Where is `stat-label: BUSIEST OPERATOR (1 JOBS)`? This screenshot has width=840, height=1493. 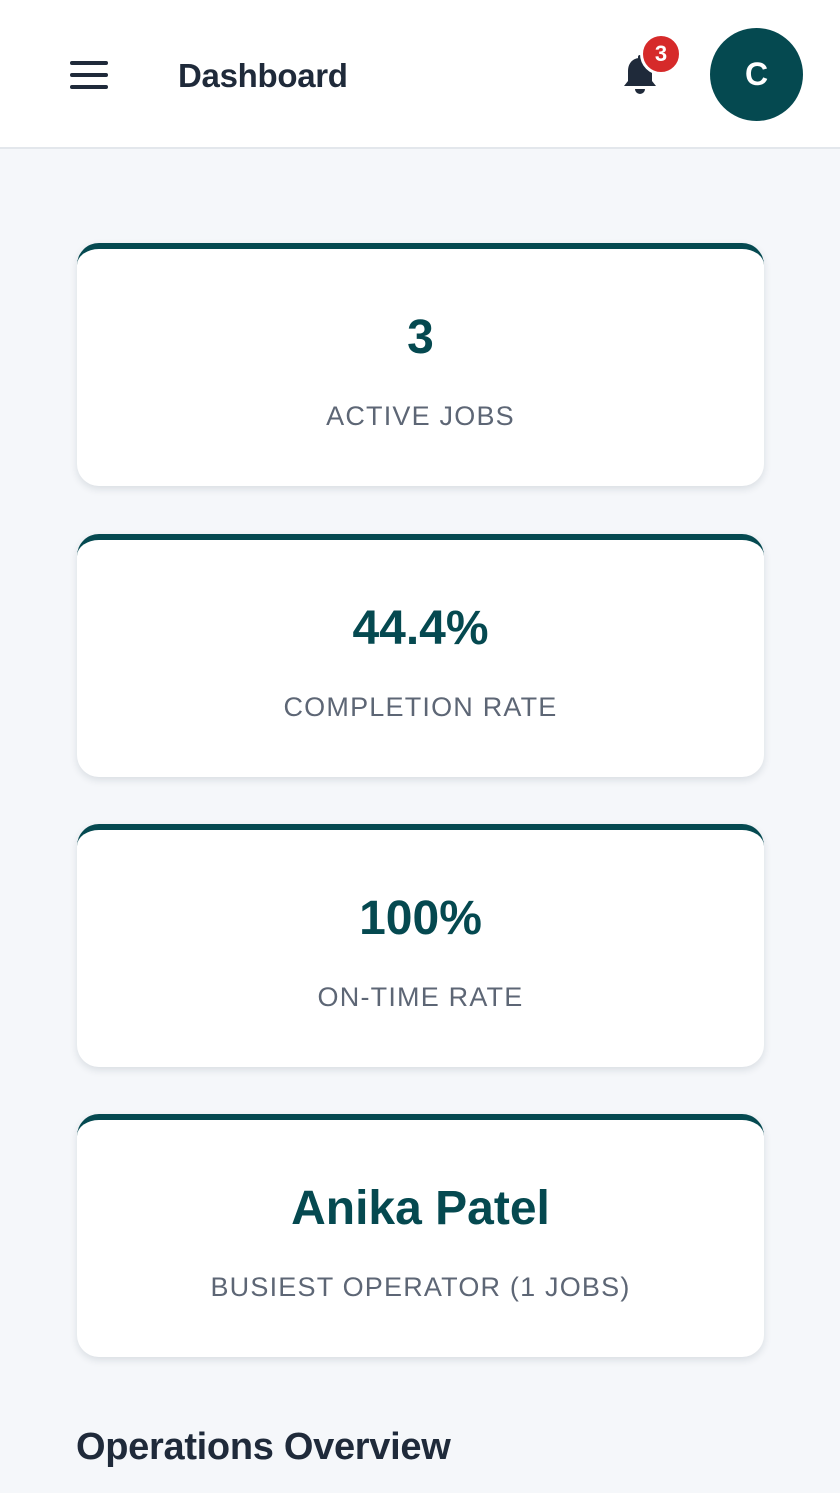
stat-label: BUSIEST OPERATOR (1 JOBS) is located at coordinates (420, 1287).